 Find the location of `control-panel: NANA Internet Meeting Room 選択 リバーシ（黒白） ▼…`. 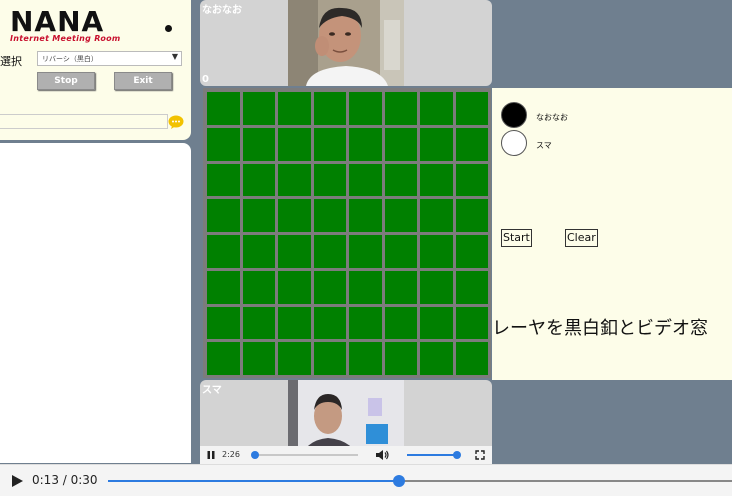

control-panel: NANA Internet Meeting Room 選択 リバーシ（黒白） ▼… is located at coordinates (95, 70).